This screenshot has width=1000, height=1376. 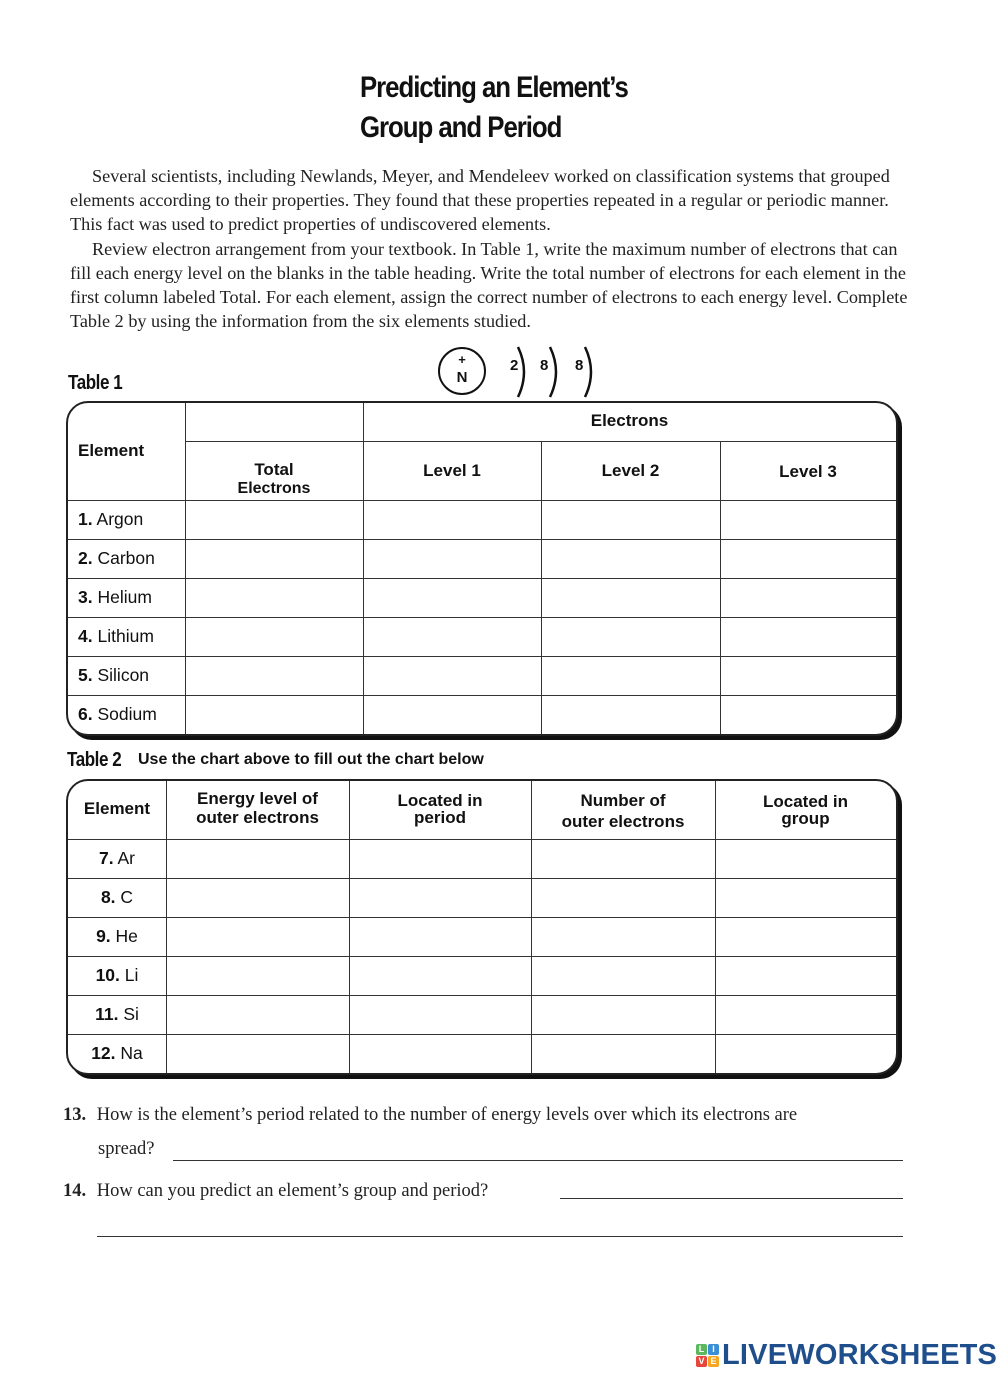 What do you see at coordinates (111, 450) in the screenshot?
I see `header-element: Element` at bounding box center [111, 450].